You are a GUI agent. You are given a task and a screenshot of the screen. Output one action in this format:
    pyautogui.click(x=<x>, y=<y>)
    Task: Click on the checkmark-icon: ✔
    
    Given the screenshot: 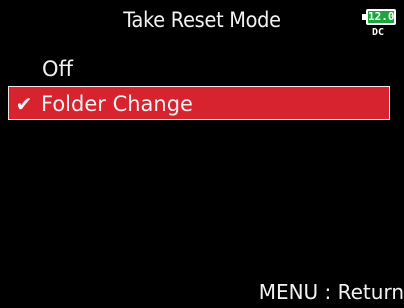 What is the action you would take?
    pyautogui.click(x=24, y=104)
    